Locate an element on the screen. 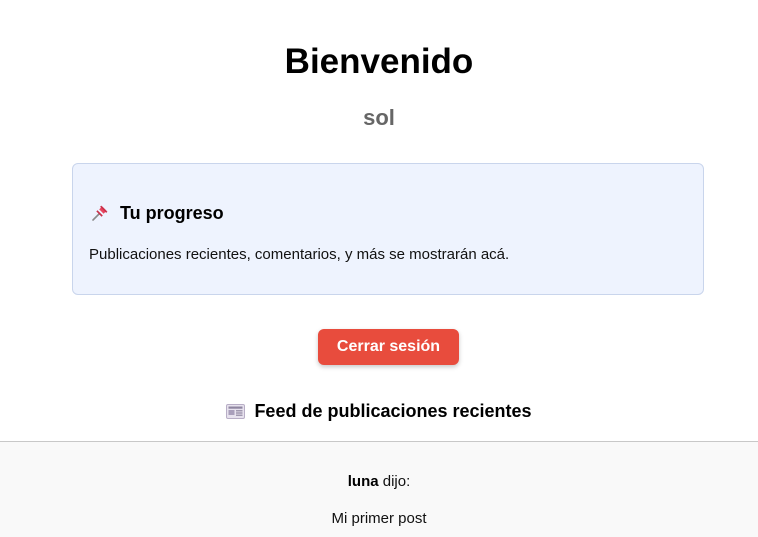 The width and height of the screenshot is (758, 537). logout-button: Cerrar sesión is located at coordinates (388, 347).